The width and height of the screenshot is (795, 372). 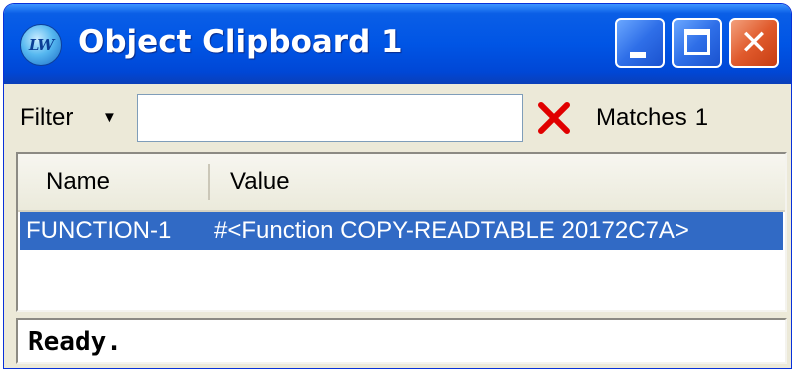 I want to click on app-icon: LW, so click(x=41, y=45).